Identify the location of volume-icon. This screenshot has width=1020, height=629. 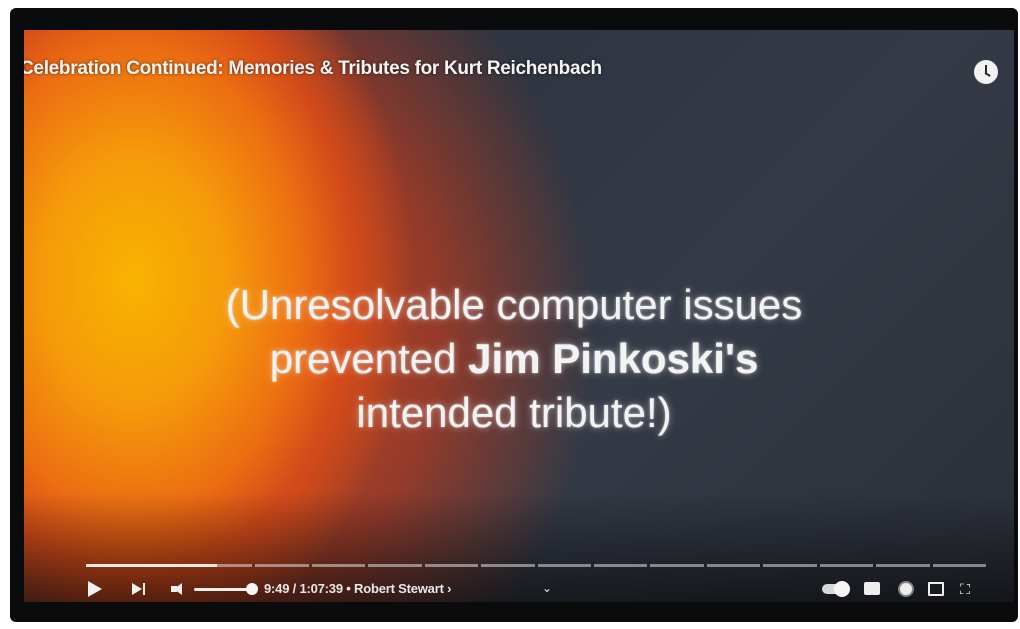
(176, 589).